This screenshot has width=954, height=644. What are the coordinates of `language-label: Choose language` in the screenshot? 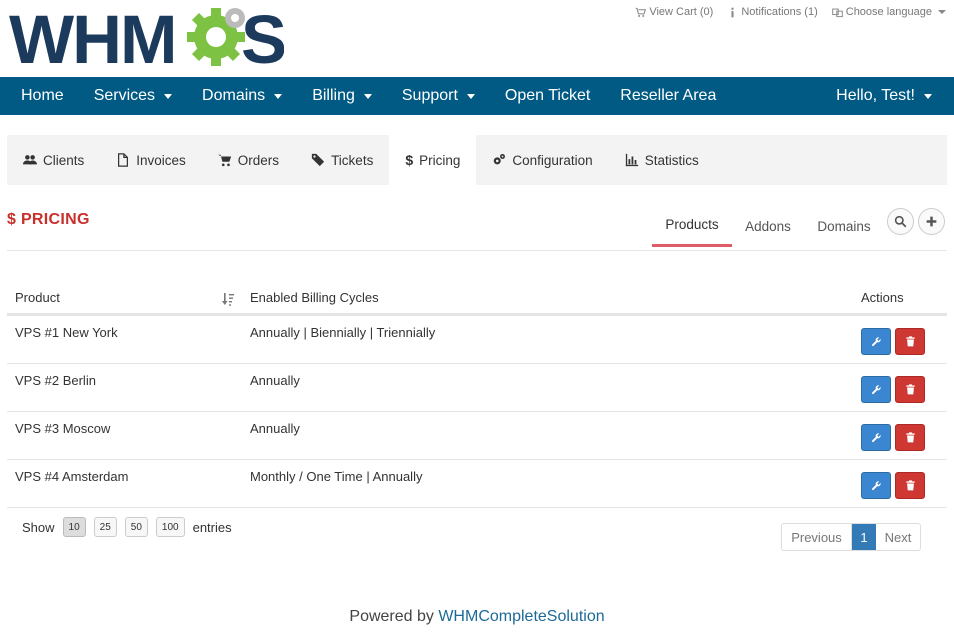 It's located at (888, 12).